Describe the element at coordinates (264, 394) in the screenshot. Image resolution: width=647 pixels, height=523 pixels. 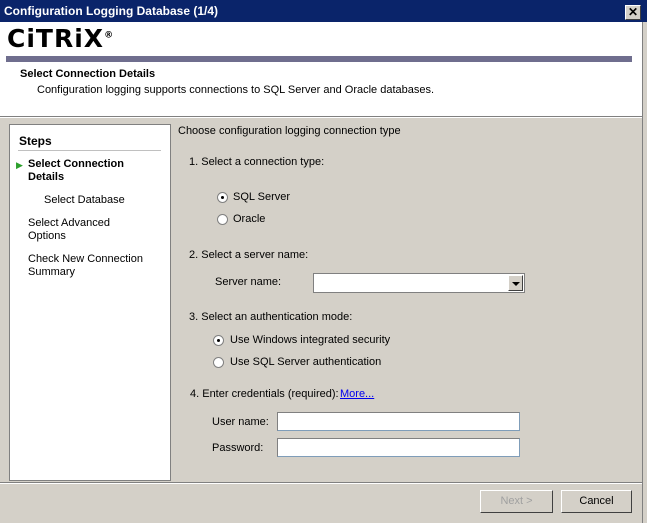
I see `credentials-label: 4. Enter credentials (required):` at that location.